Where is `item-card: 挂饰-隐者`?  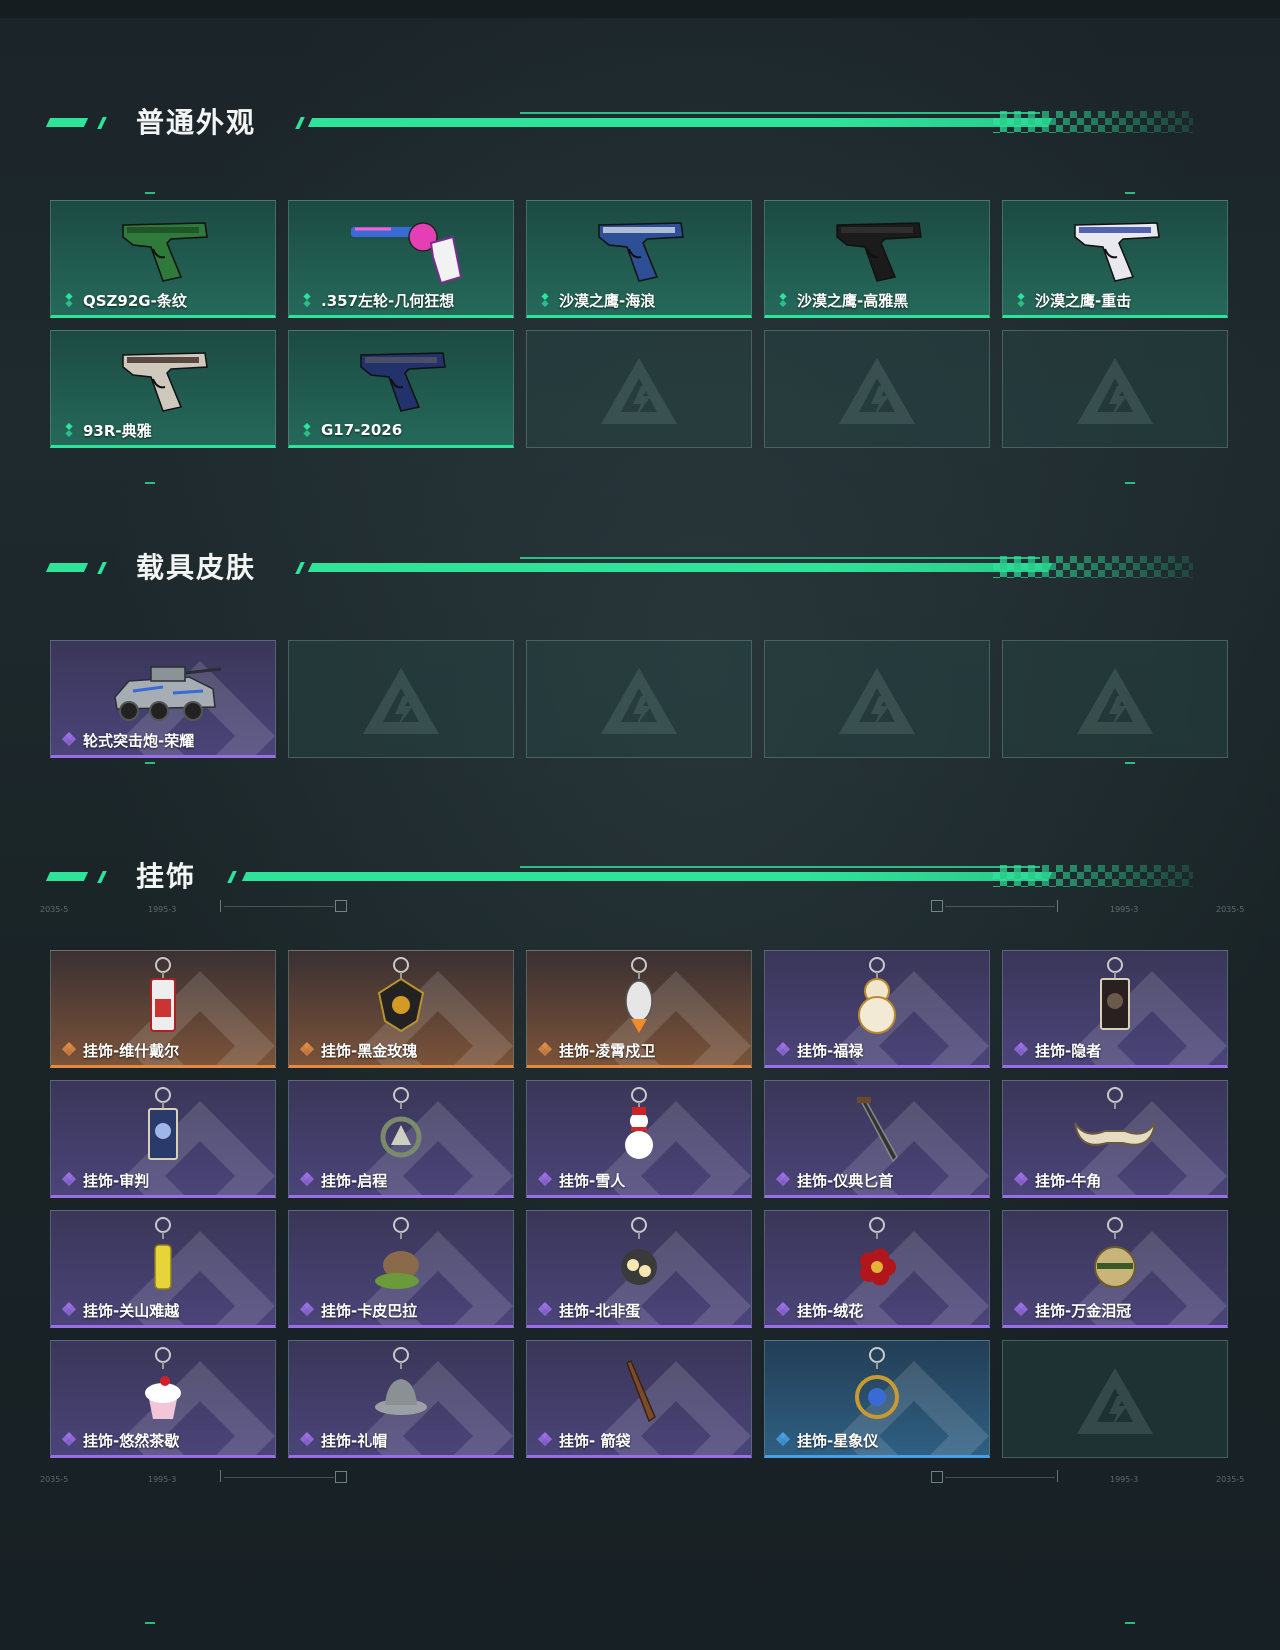 item-card: 挂饰-隐者 is located at coordinates (1115, 1009).